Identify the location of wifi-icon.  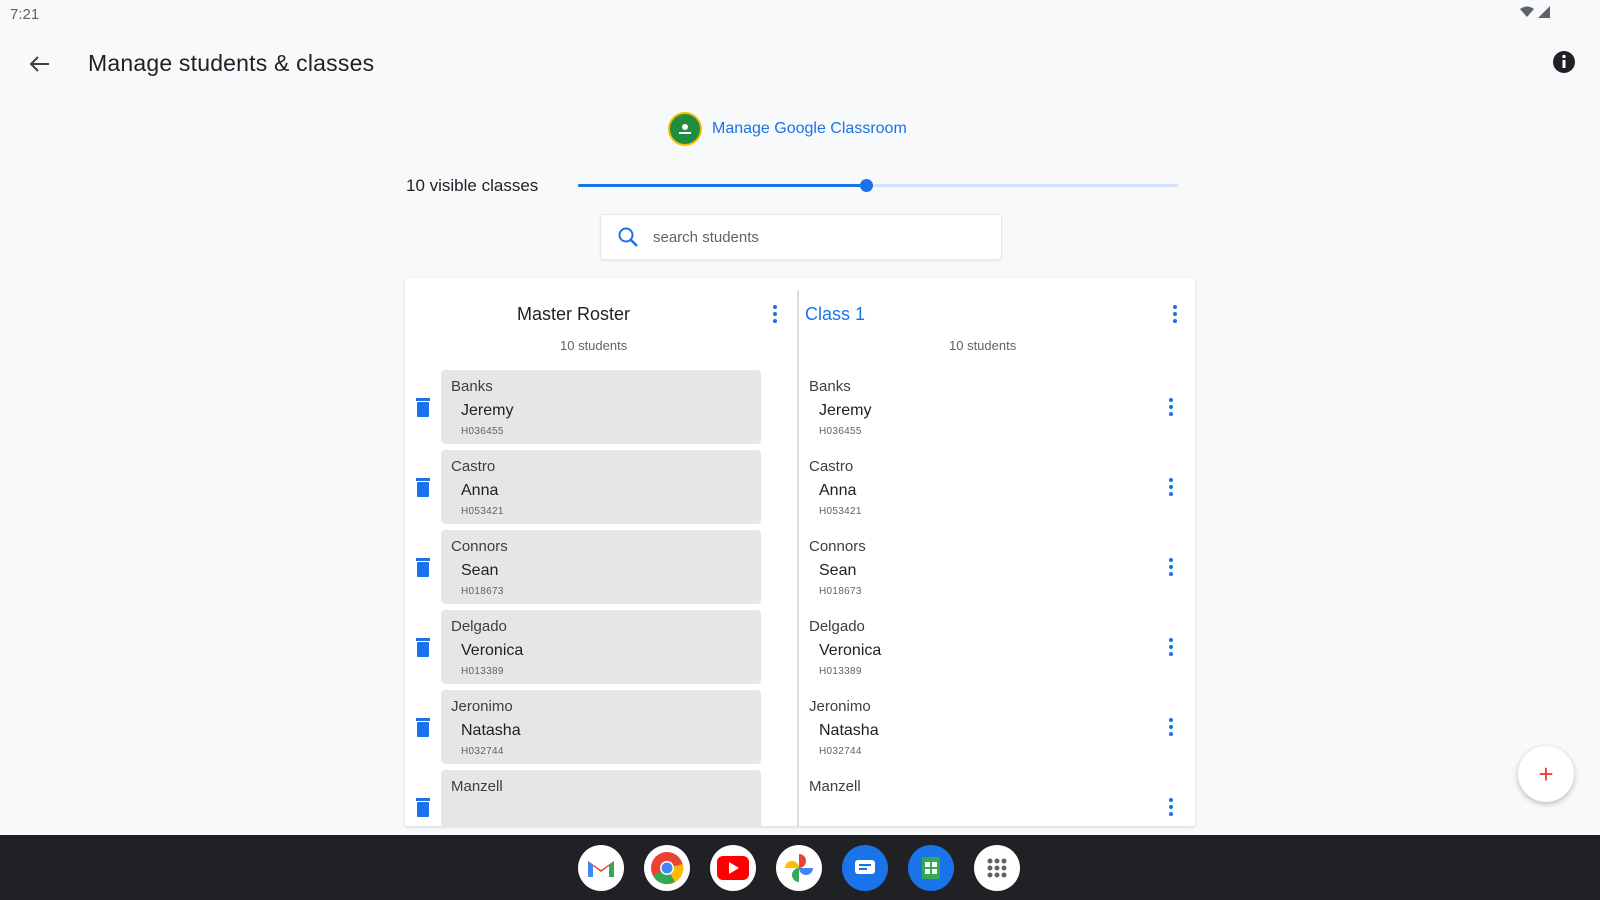
(1527, 11).